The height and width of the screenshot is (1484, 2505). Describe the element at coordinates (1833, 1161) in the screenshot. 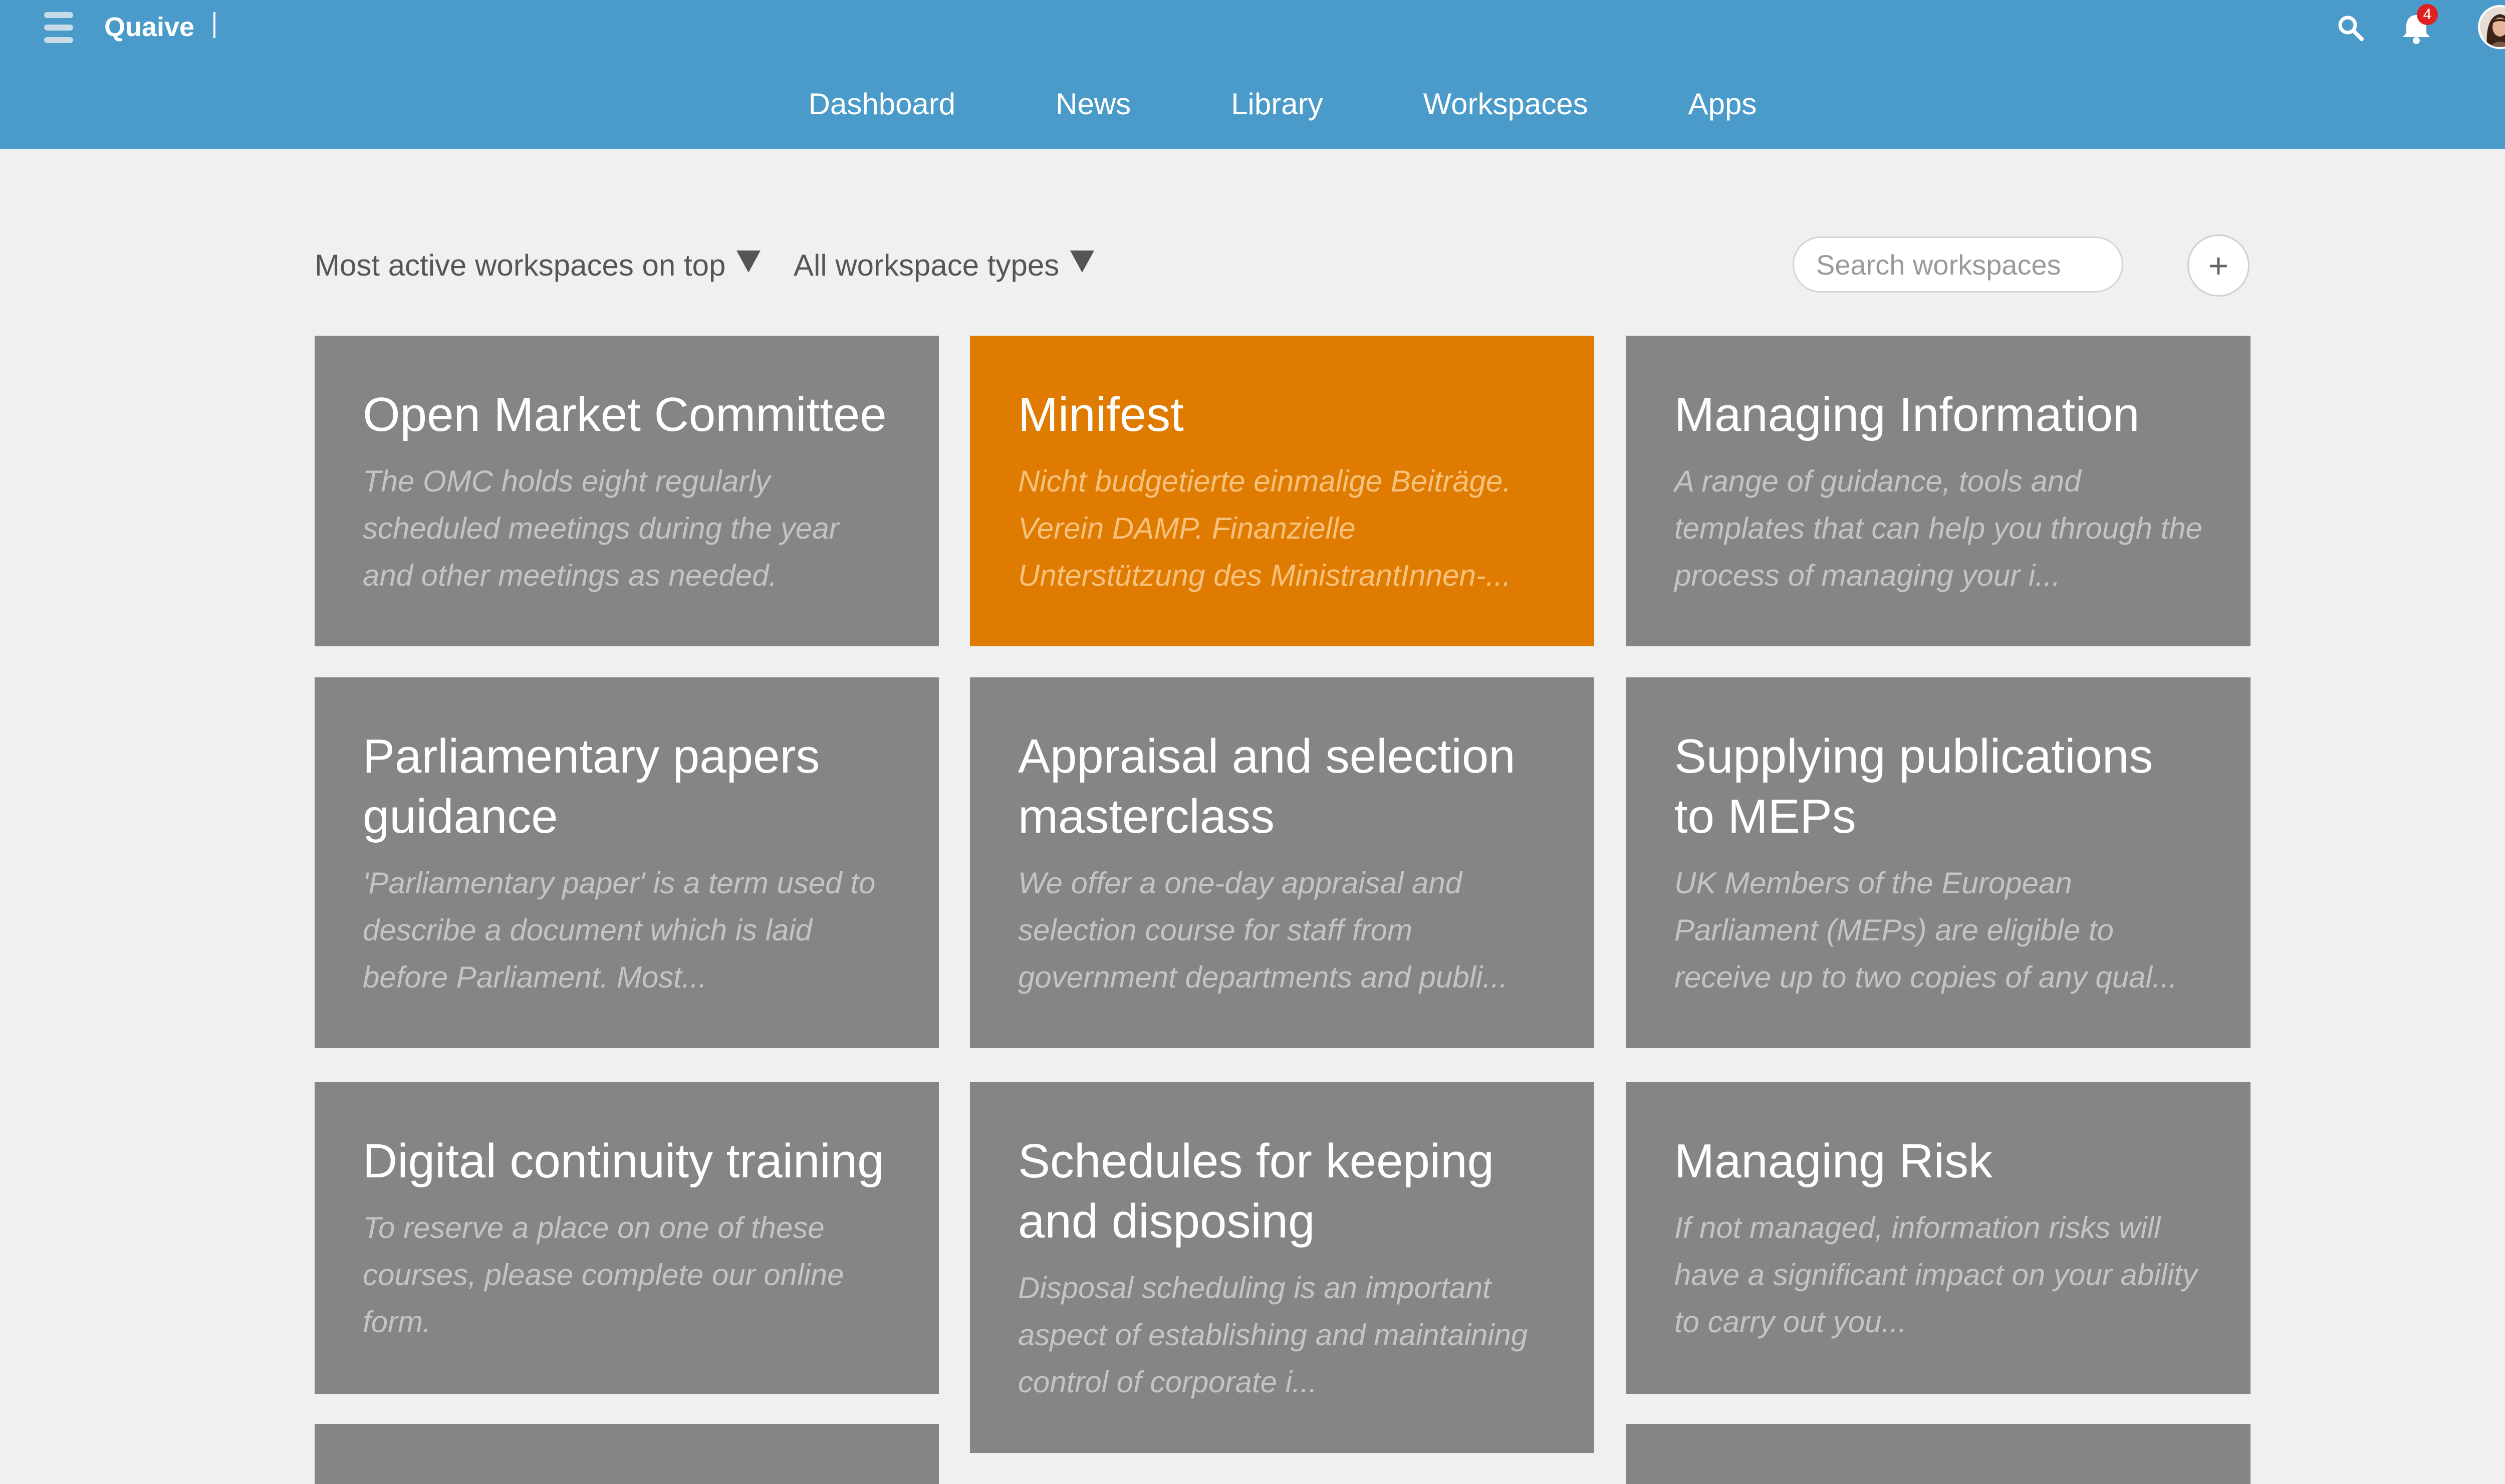

I see `workspace-title: Managing Risk` at that location.